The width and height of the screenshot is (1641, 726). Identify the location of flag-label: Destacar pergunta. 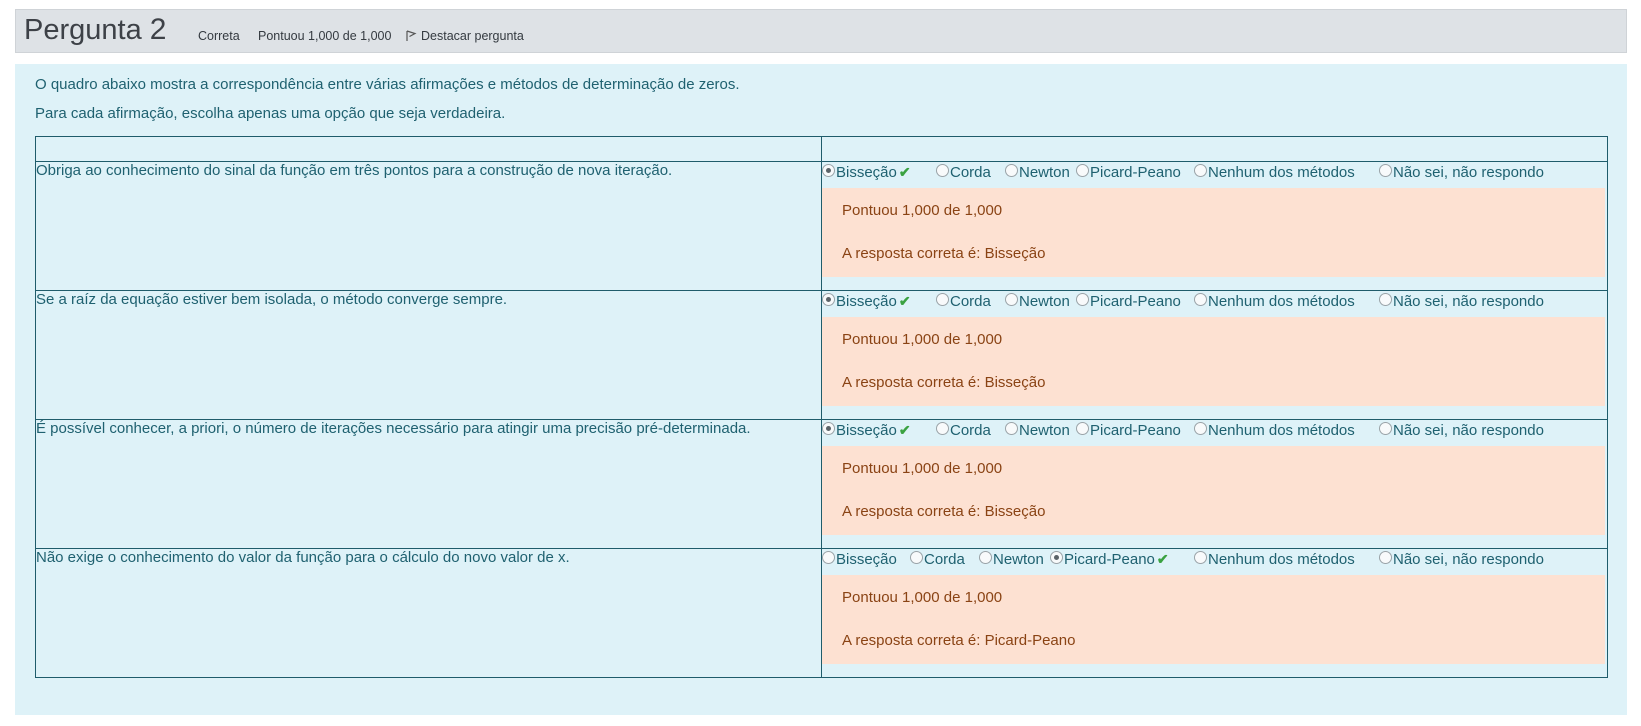
(472, 36).